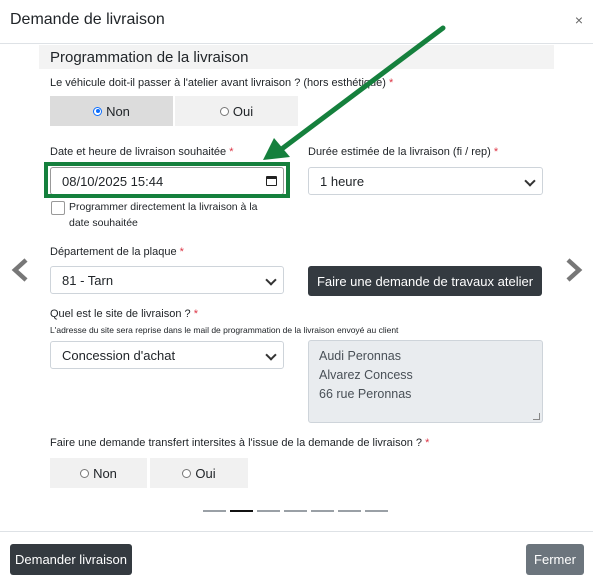 The image size is (593, 582). I want to click on direct-schedule-label-line1: Programmer directement la livraison à la, so click(163, 207).